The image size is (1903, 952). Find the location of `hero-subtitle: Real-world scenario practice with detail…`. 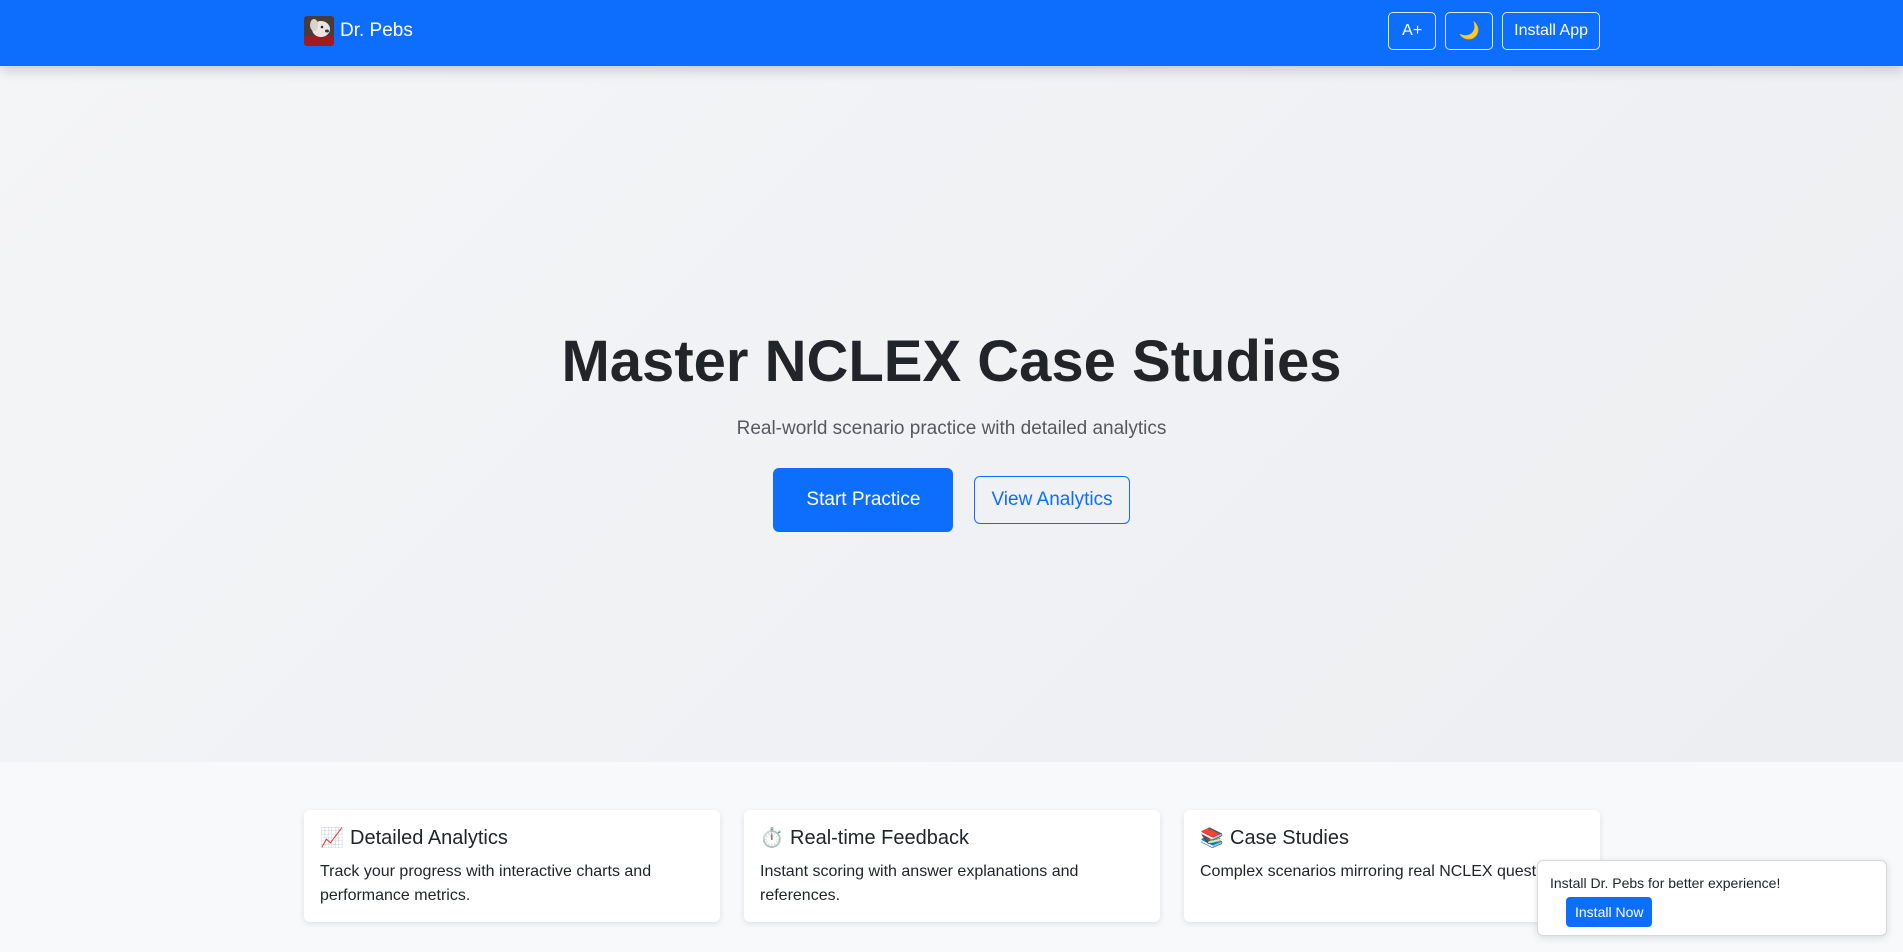

hero-subtitle: Real-world scenario practice with detail… is located at coordinates (951, 428).